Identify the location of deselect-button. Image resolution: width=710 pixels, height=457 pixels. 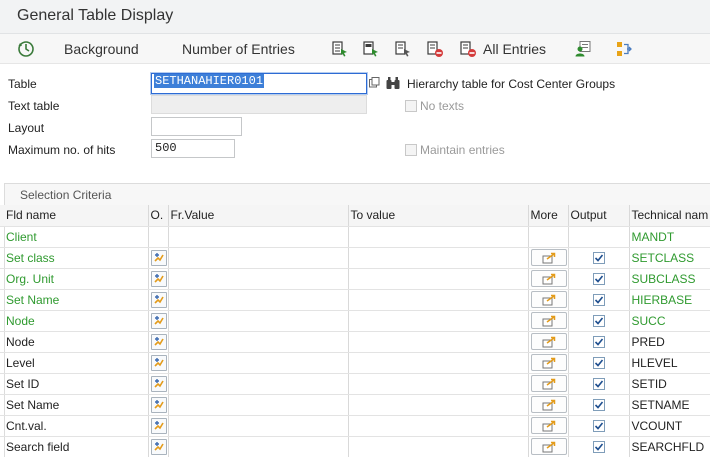
(403, 49).